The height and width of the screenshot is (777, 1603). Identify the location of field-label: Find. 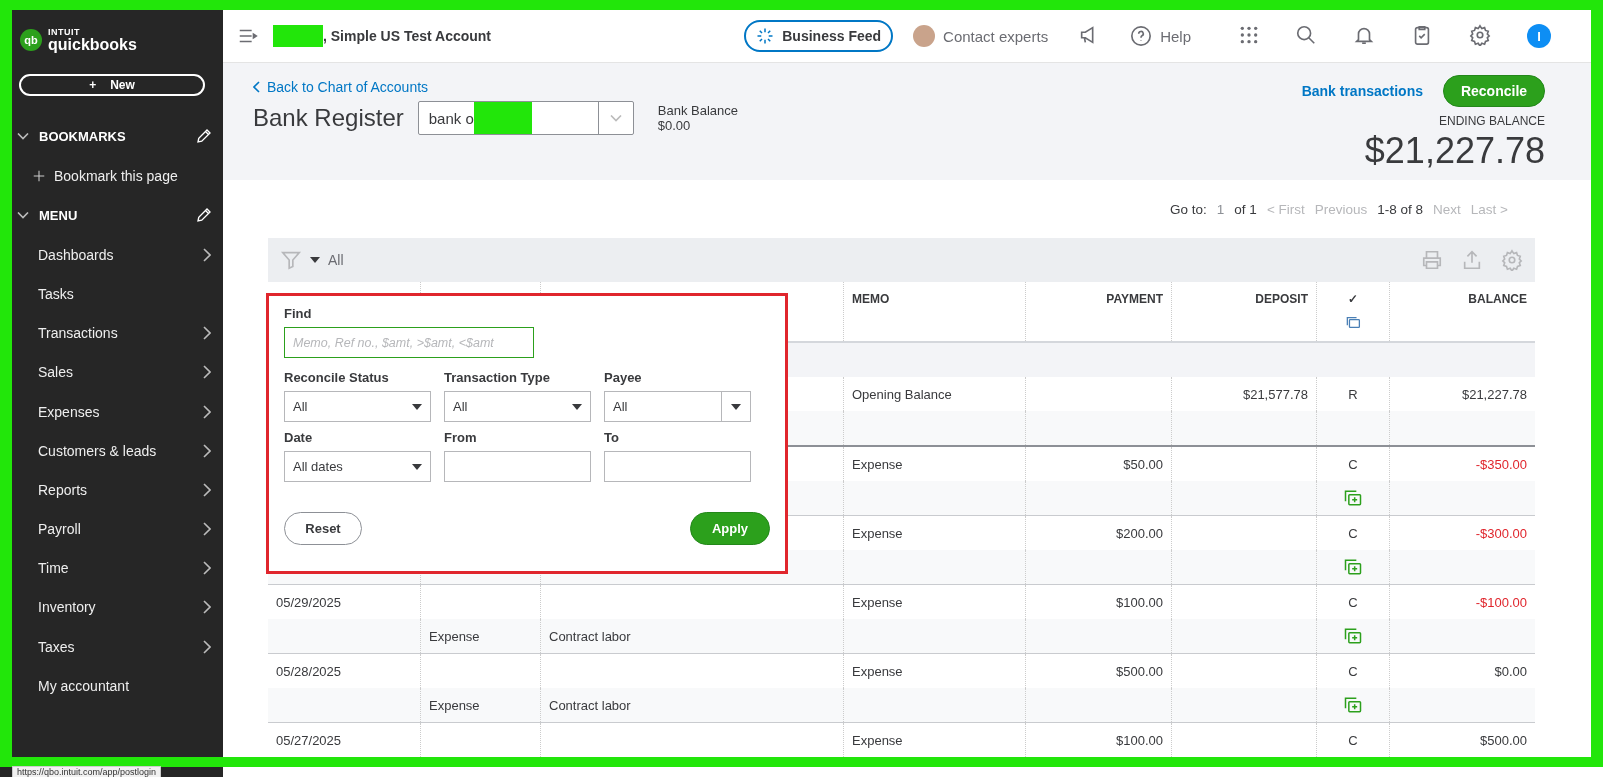
(298, 313).